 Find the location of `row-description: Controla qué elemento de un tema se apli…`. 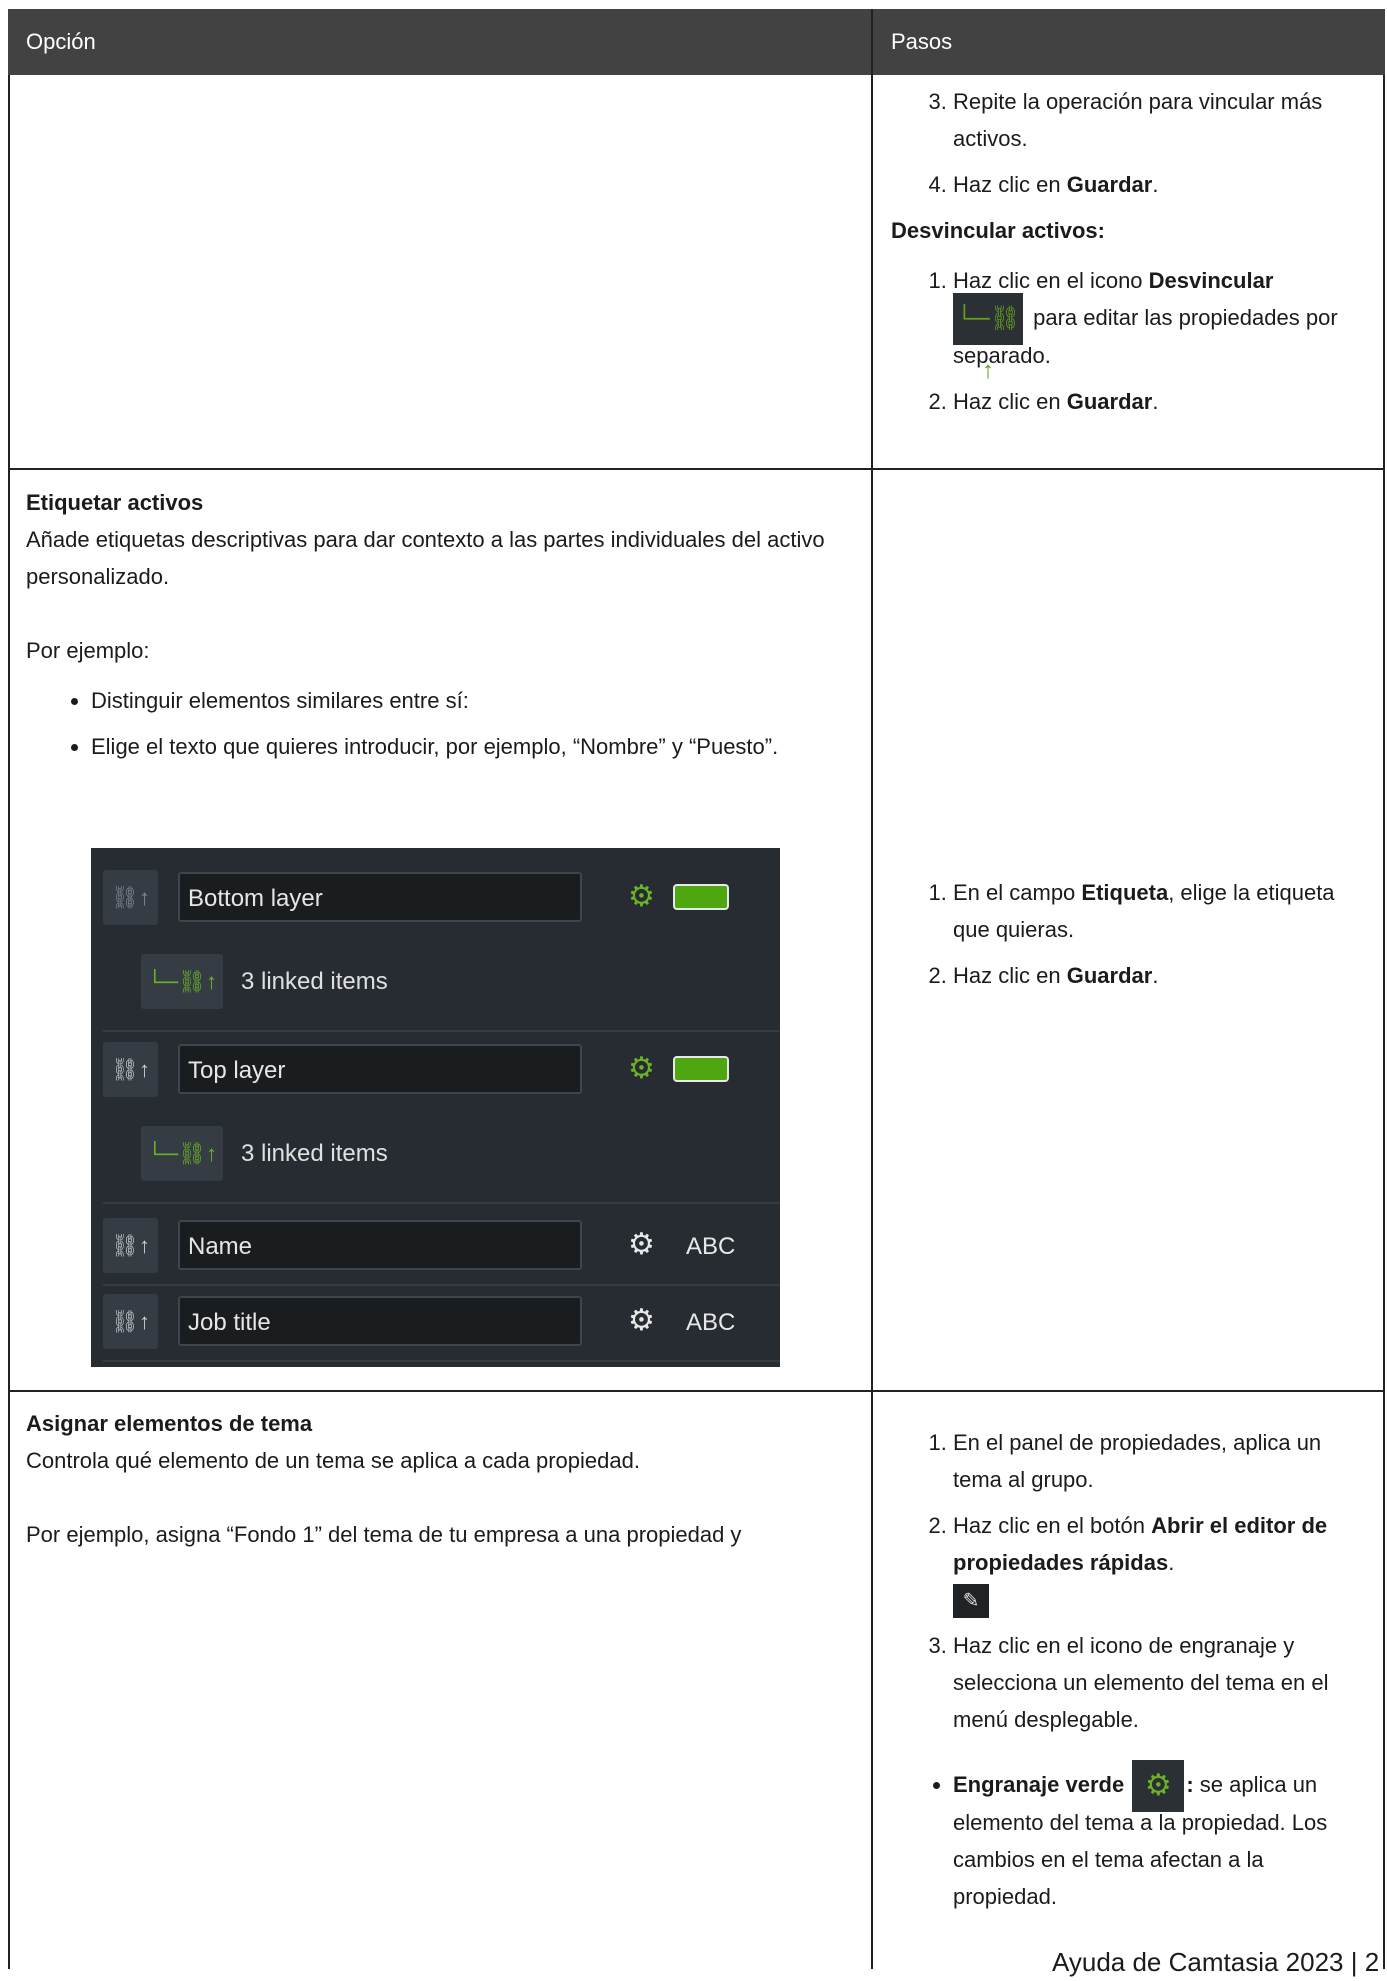

row-description: Controla qué elemento de un tema se apli… is located at coordinates (333, 1460).